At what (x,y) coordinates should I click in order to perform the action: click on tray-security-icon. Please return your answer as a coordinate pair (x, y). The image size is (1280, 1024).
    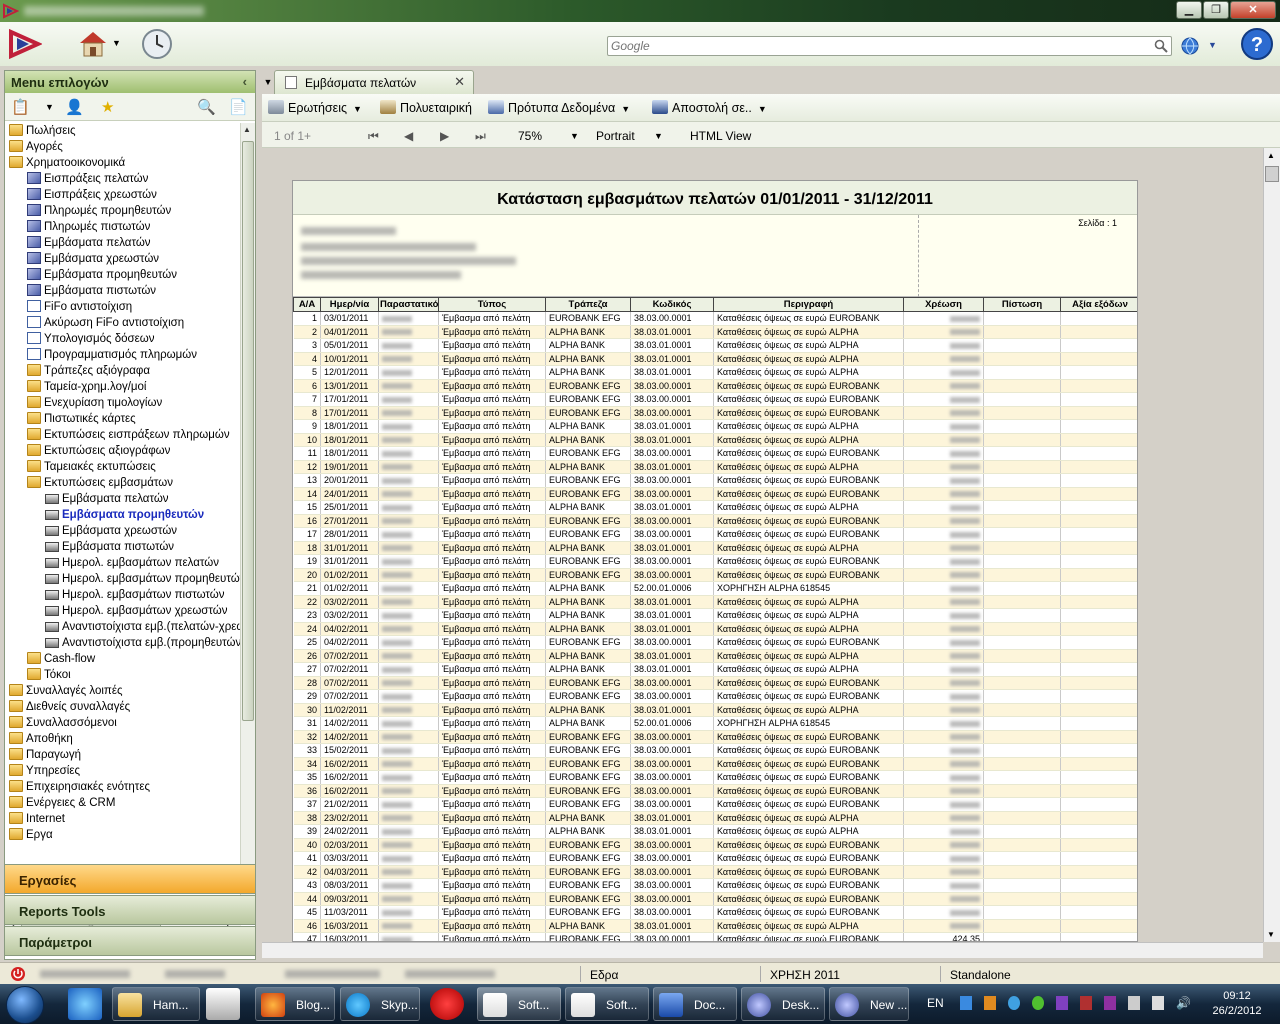
    Looking at the image, I should click on (1086, 1003).